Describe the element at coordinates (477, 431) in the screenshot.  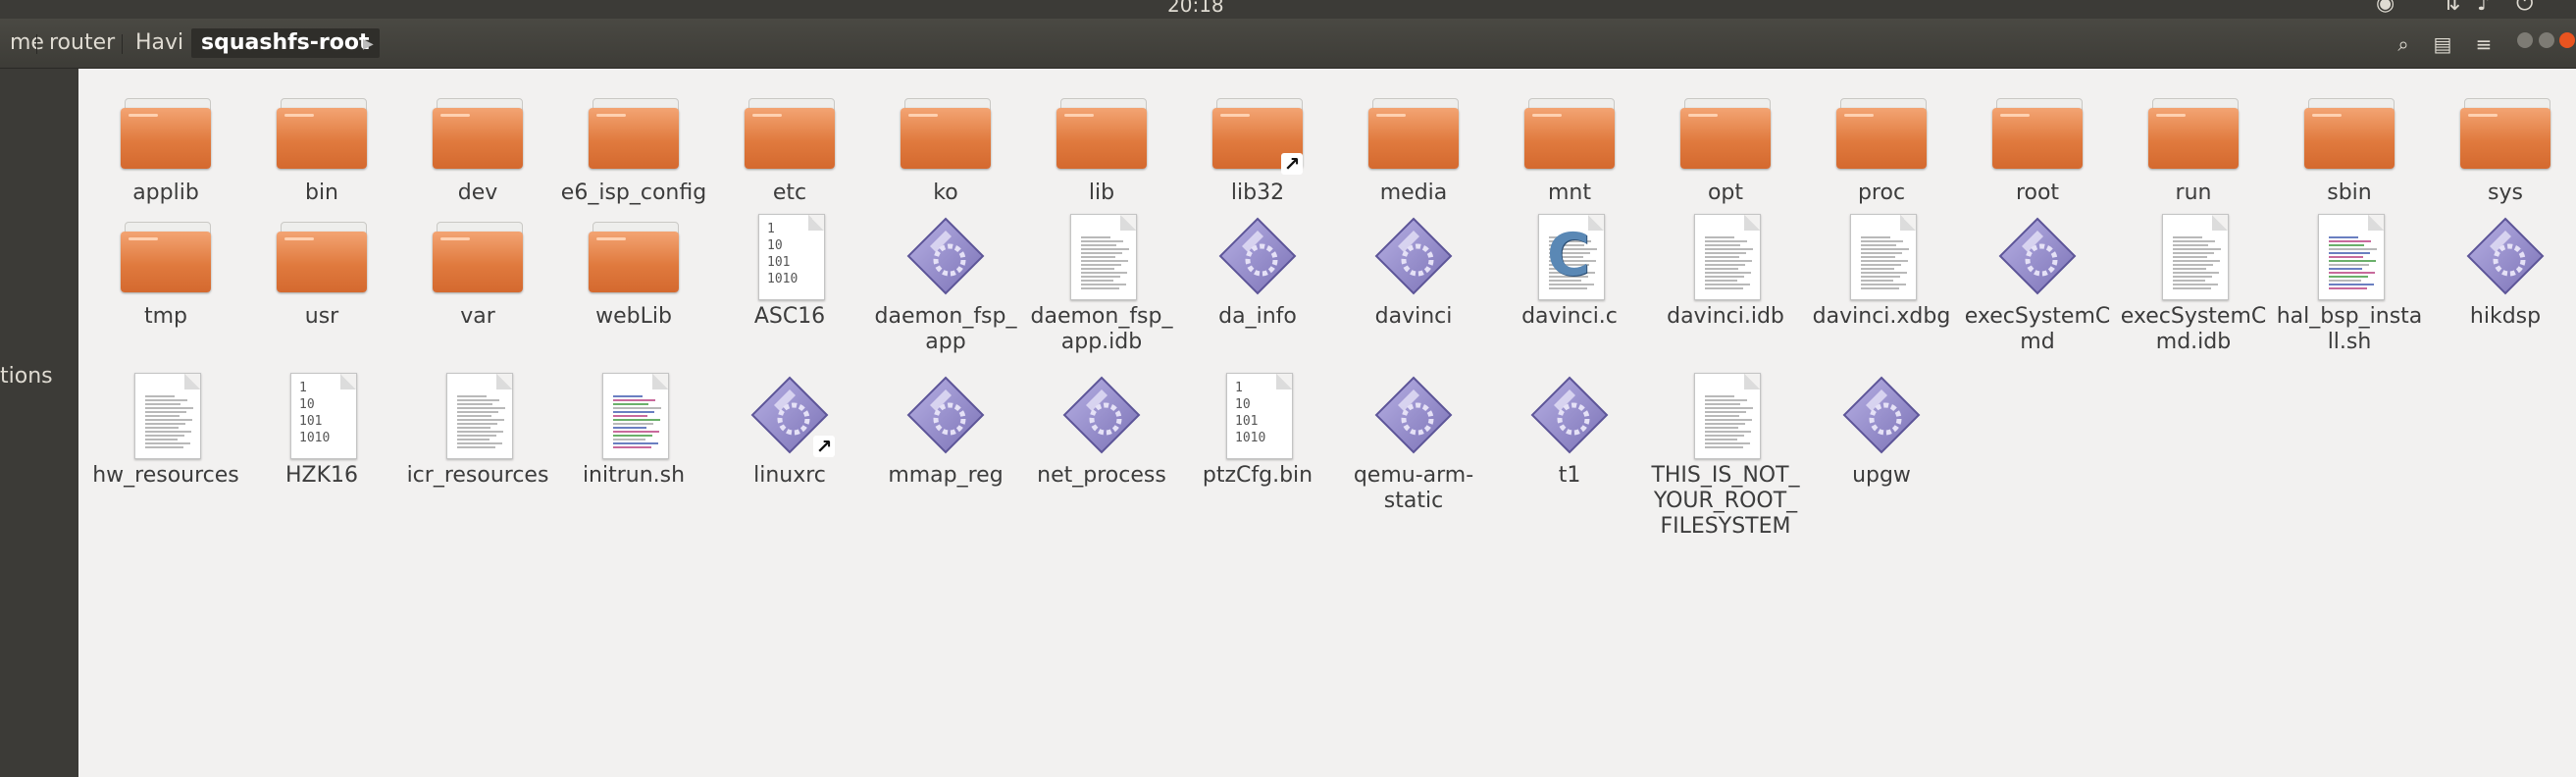
I see `file-item: icr_resources` at that location.